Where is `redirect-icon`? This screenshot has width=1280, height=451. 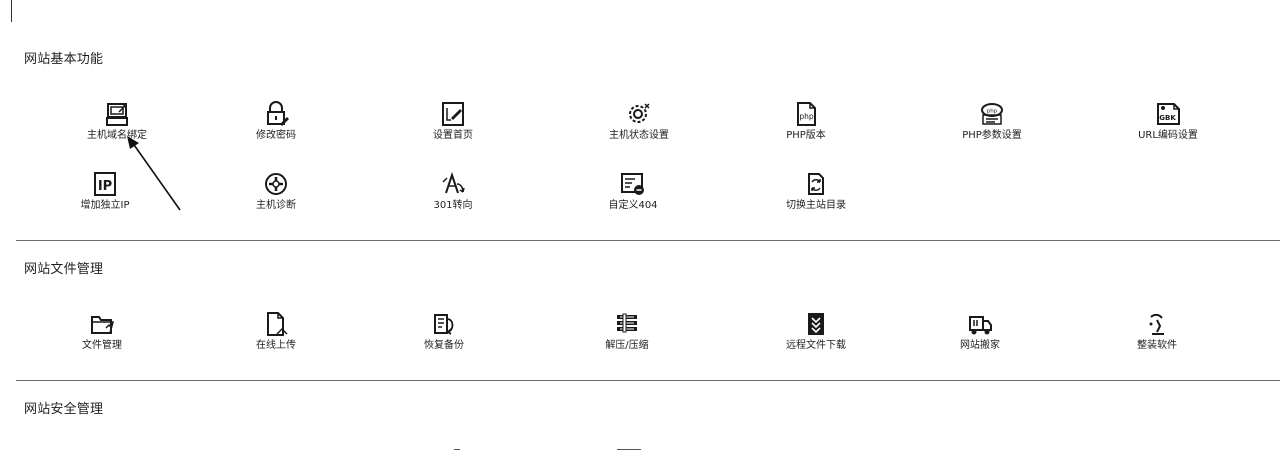 redirect-icon is located at coordinates (453, 184).